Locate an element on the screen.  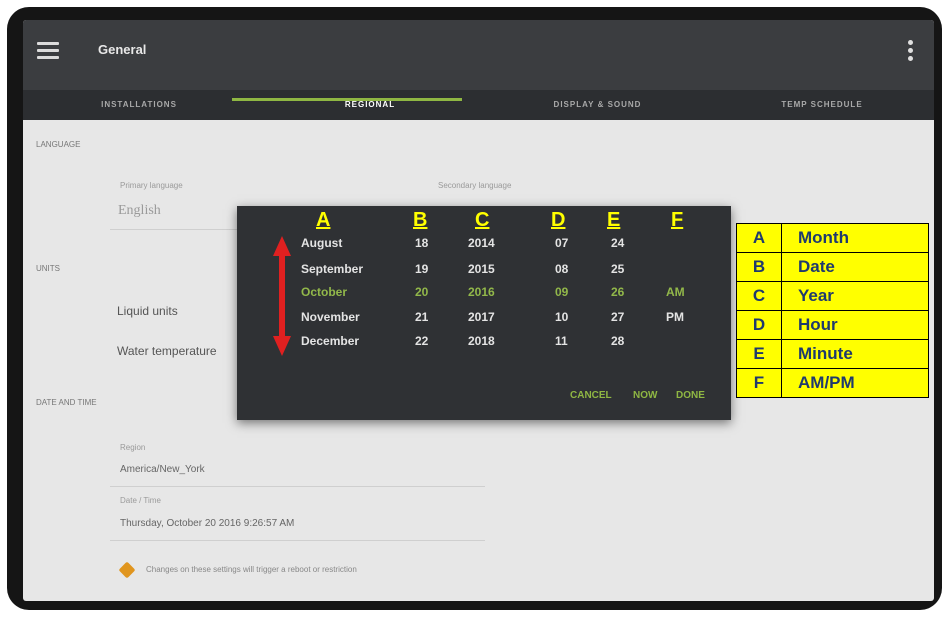
datetime-label: Date / Time is located at coordinates (140, 500).